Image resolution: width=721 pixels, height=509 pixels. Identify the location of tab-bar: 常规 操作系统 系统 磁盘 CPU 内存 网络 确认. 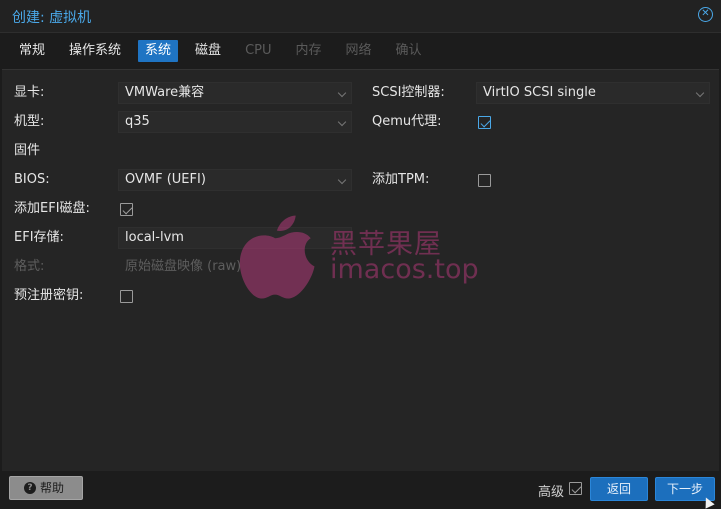
(225, 51).